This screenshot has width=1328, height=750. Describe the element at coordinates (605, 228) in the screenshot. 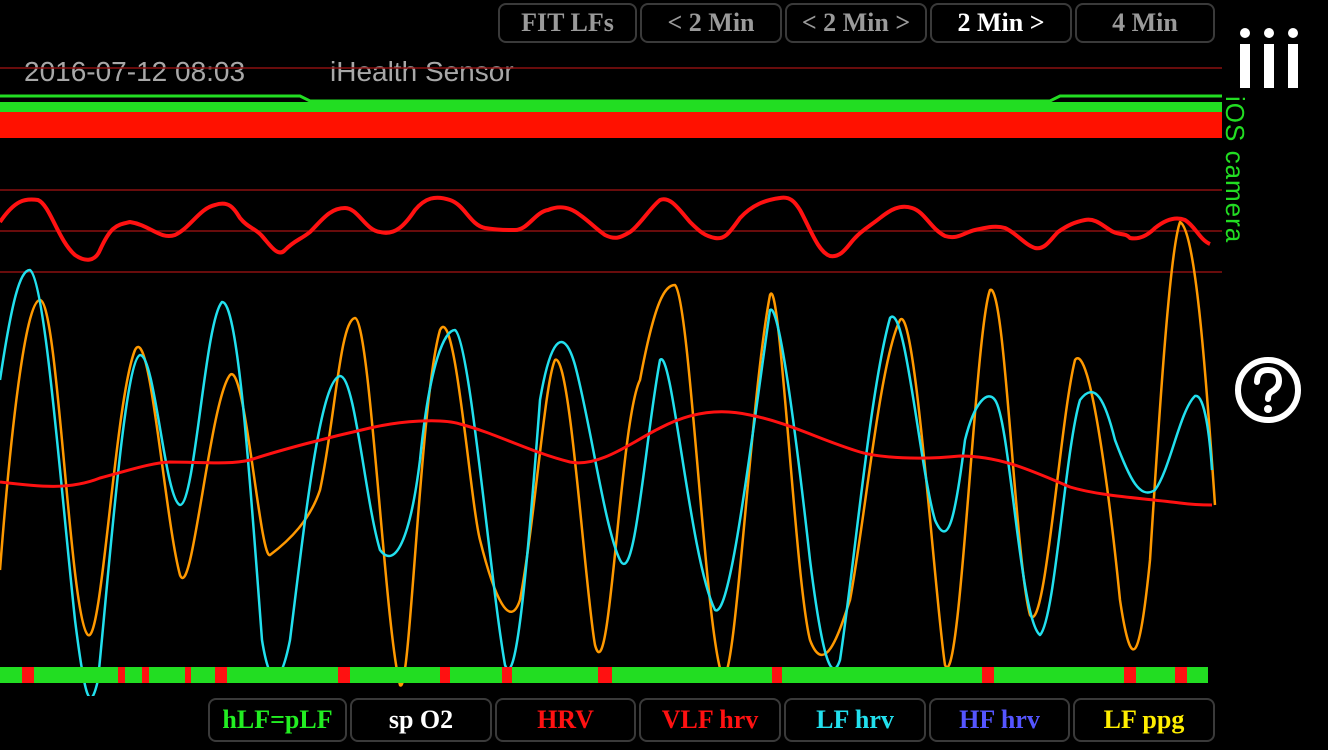

I see `hrv-red-trace` at that location.